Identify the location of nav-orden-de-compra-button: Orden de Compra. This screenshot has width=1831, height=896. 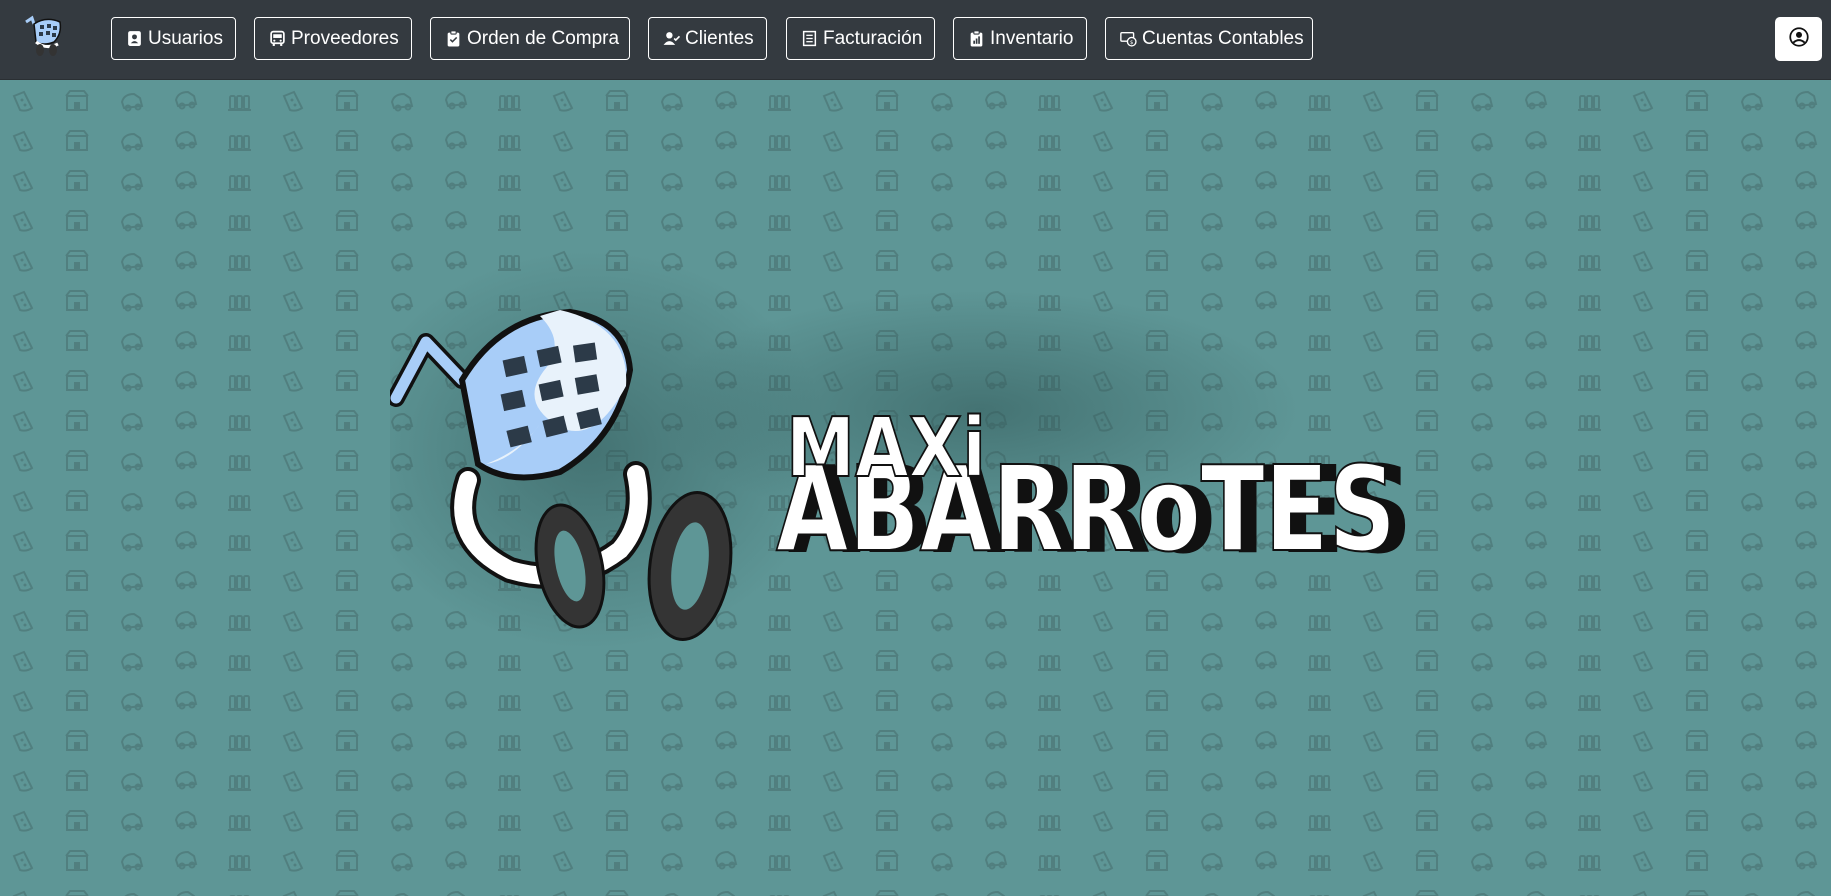
(530, 38).